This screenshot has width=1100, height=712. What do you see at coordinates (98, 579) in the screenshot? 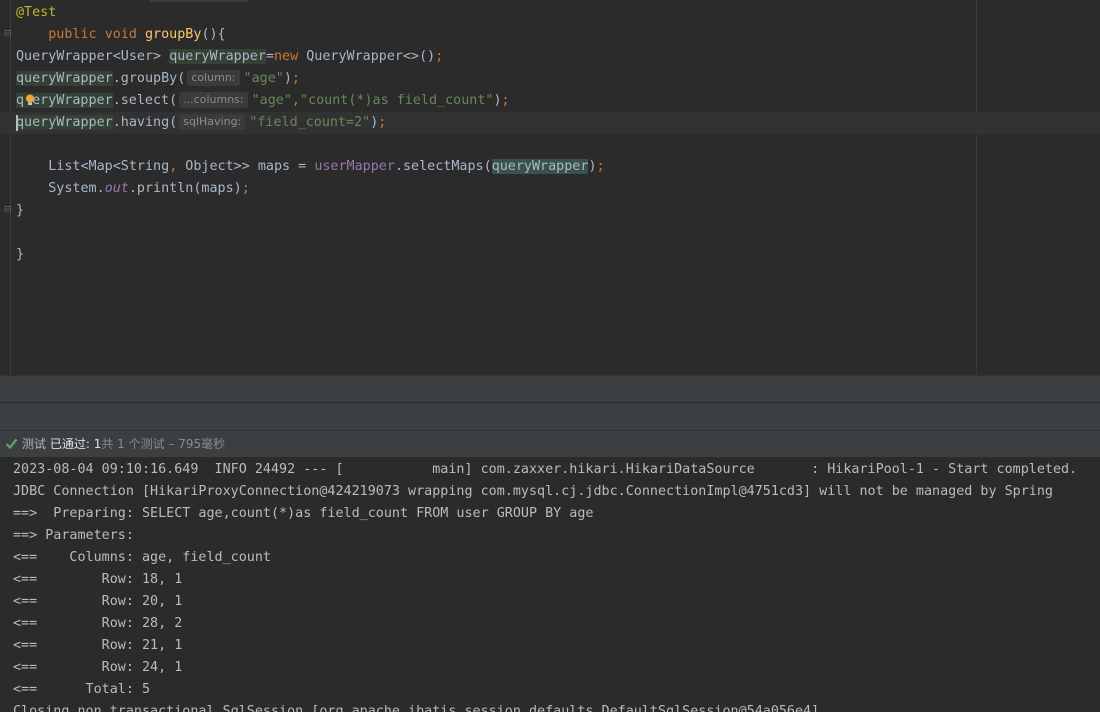
I see `console-line: <== Row: 18, 1` at bounding box center [98, 579].